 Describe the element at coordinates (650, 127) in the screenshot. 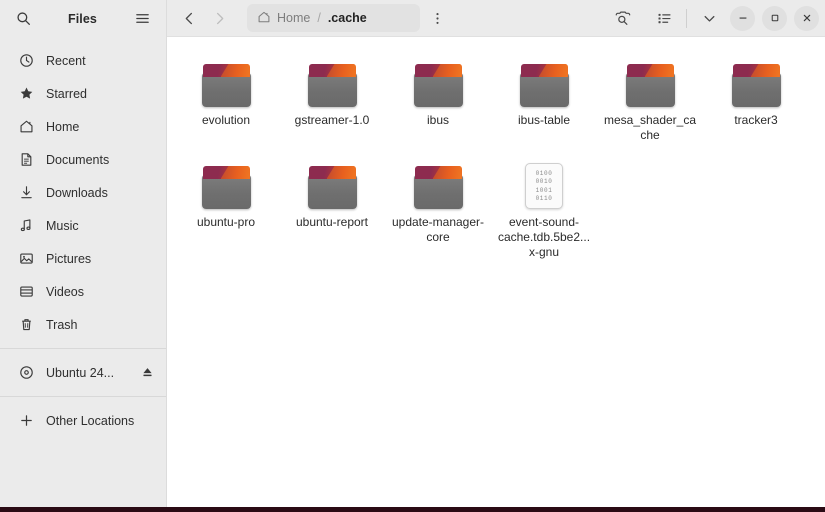

I see `file-name-label: mesa_shader_cache` at that location.